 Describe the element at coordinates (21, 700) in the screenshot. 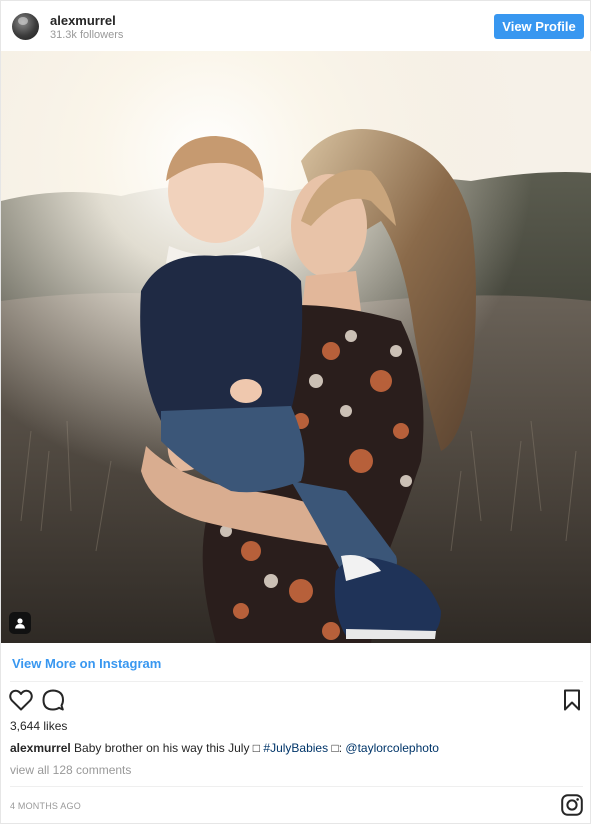

I see `heart-icon` at that location.